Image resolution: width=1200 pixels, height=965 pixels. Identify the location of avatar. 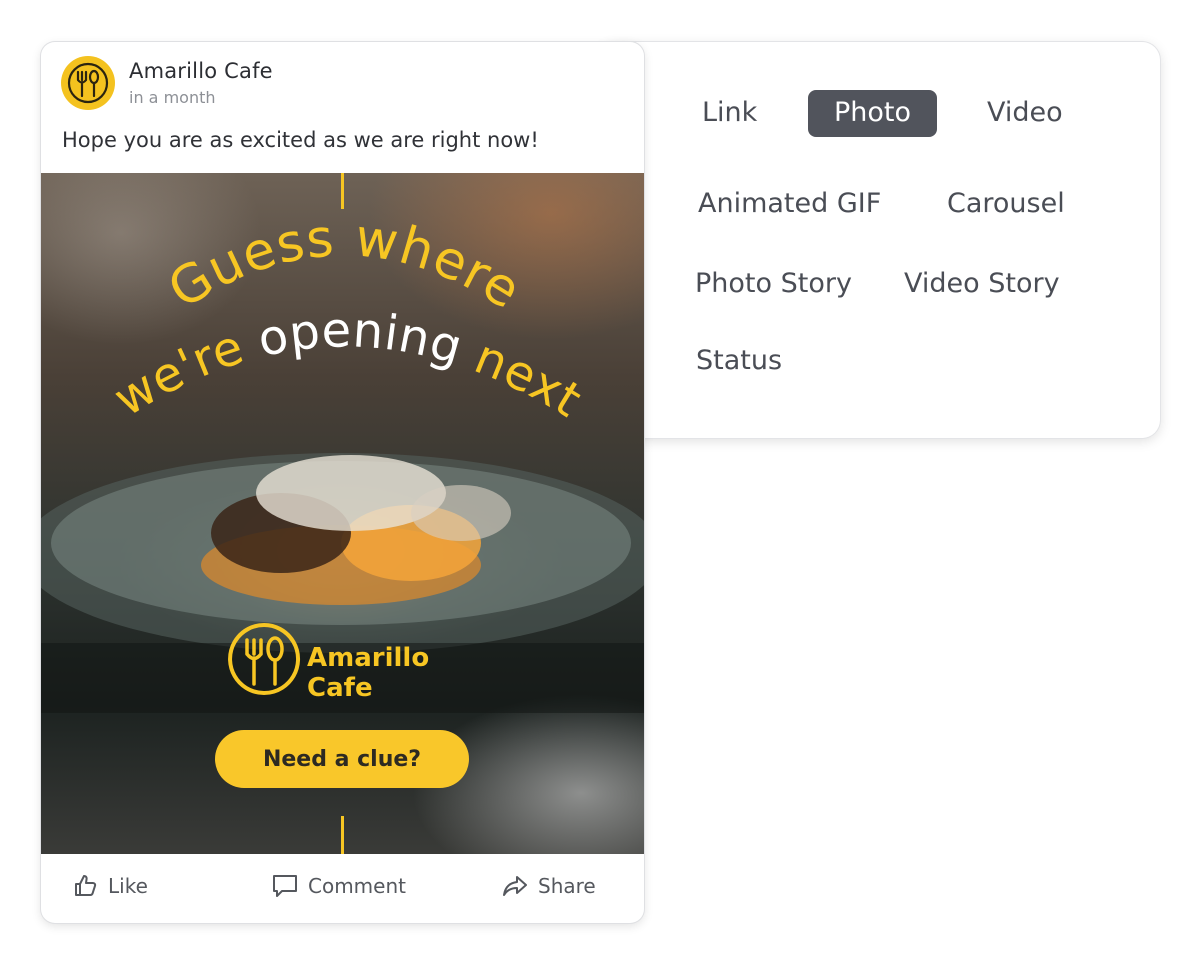
(88, 83).